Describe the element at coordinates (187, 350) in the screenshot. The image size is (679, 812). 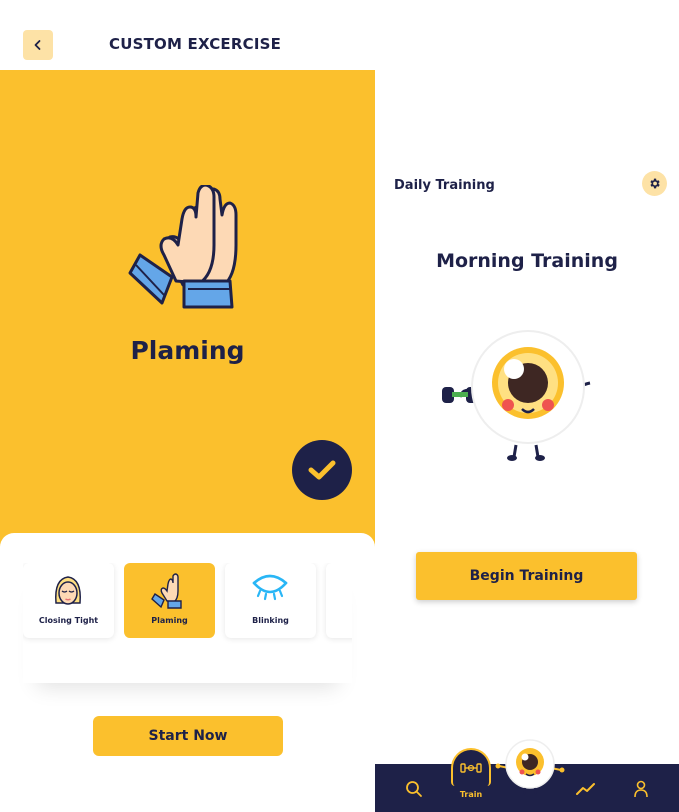
I see `selected-exercise-name: Plaming` at that location.